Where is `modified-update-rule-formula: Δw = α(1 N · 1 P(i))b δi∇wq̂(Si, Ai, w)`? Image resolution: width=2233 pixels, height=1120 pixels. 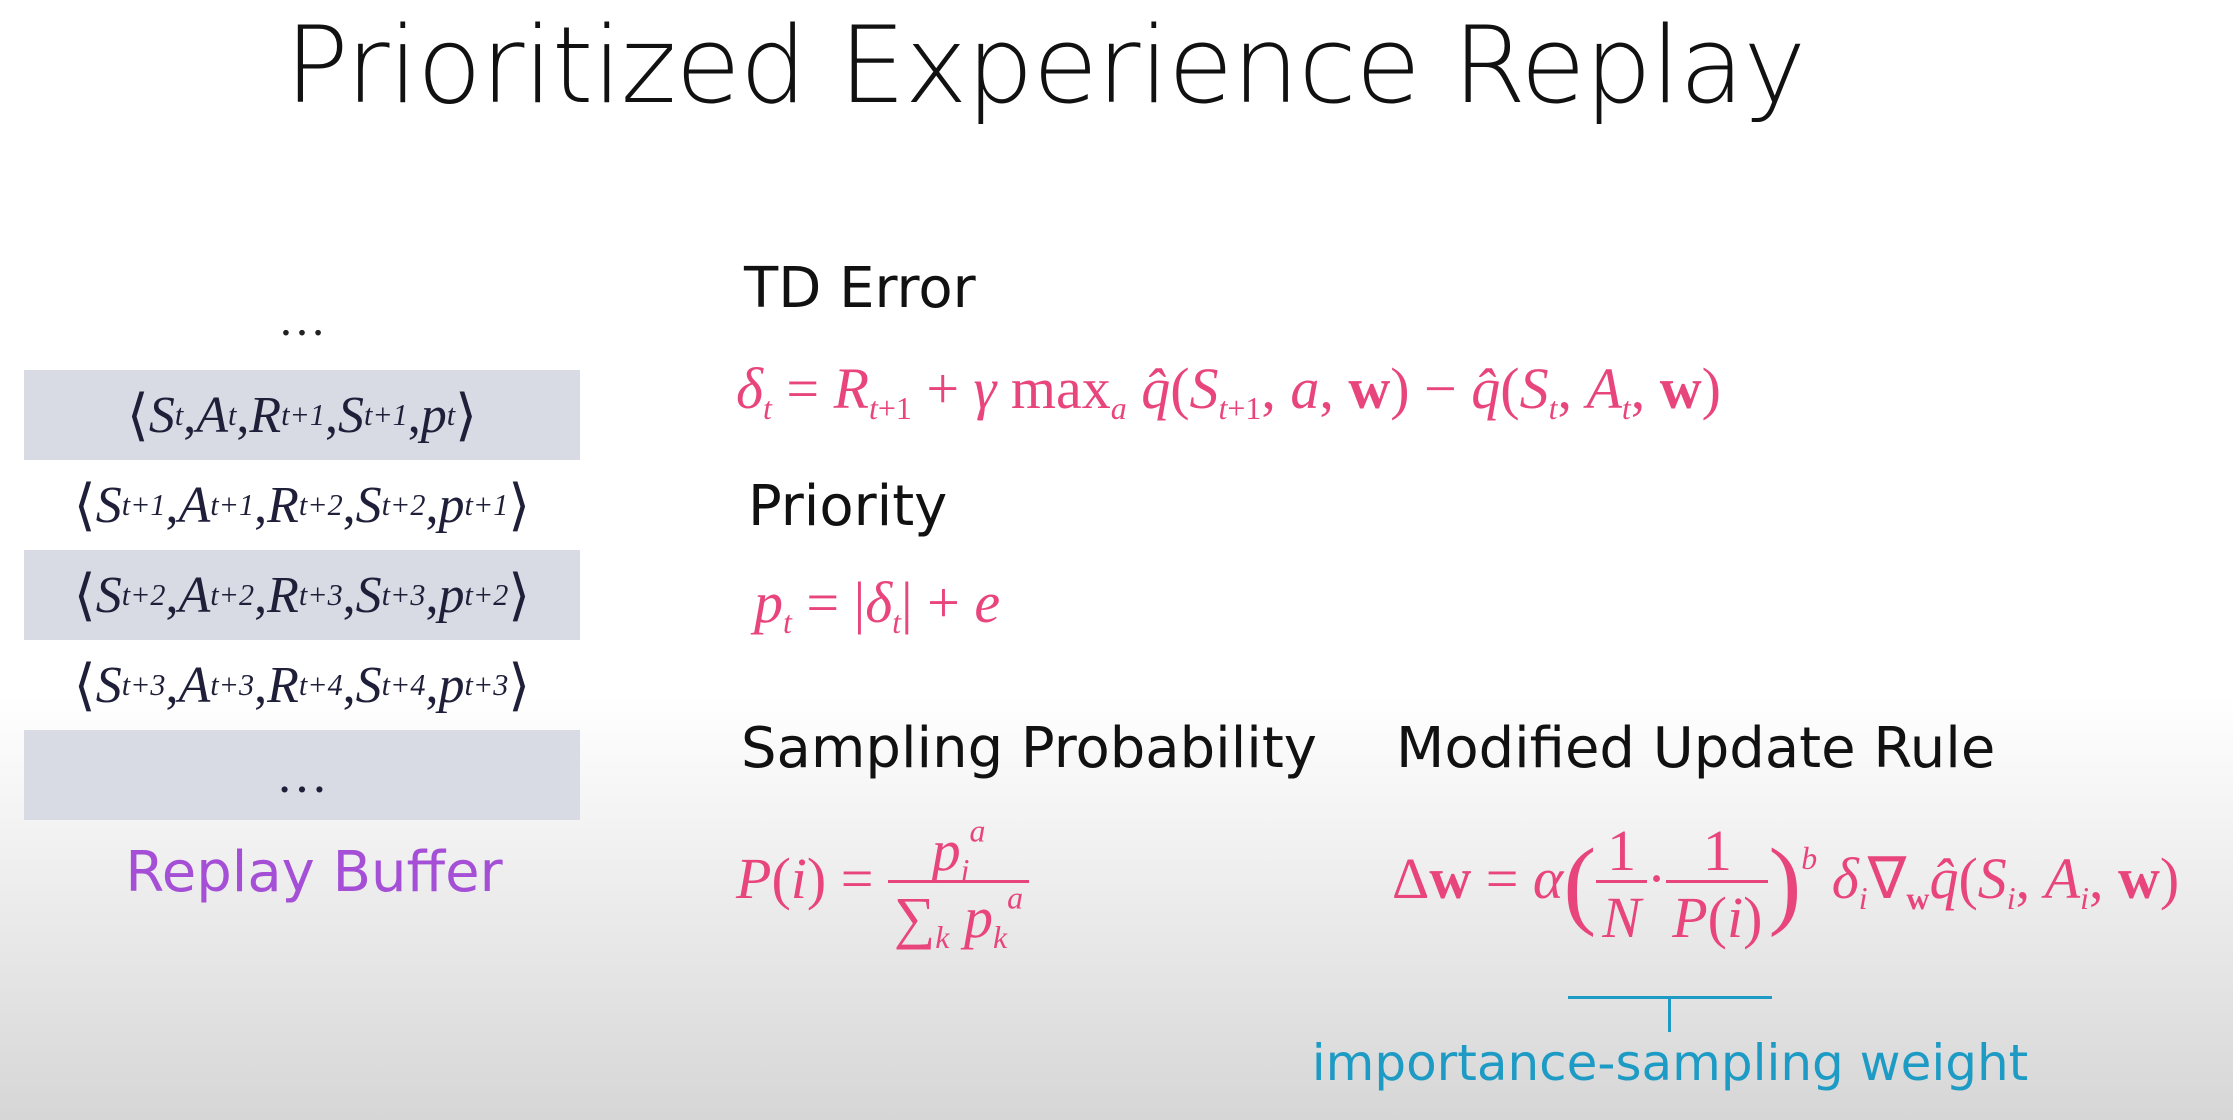
modified-update-rule-formula: Δw = α(1 N · 1 P(i))b δi∇wq̂(Si, Ai, w) is located at coordinates (1786, 884).